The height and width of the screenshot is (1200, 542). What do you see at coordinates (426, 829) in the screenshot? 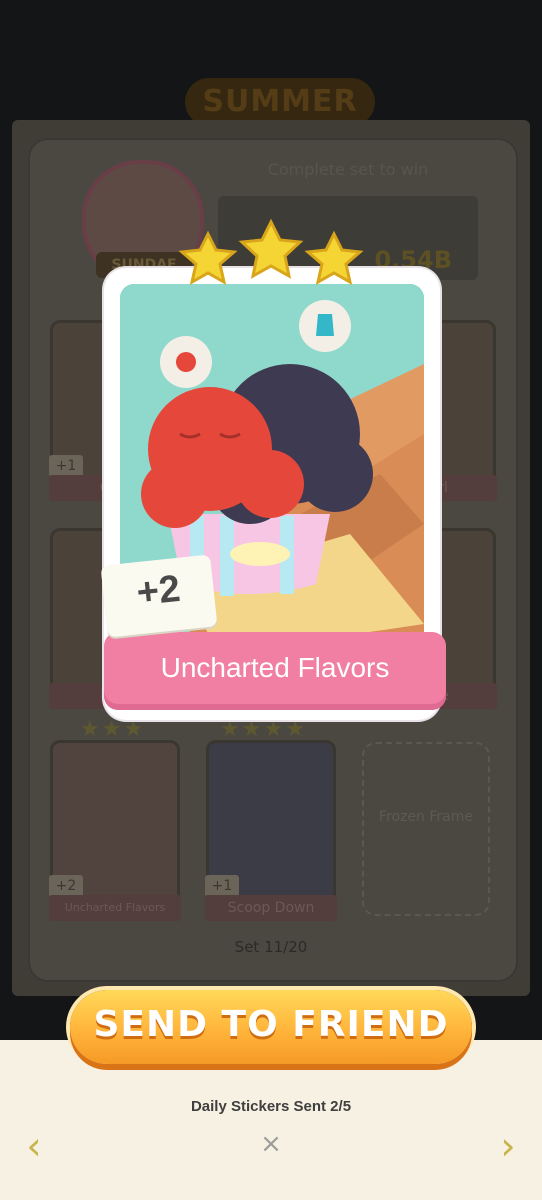
I see `bg-empty-sticker: Frozen Frame` at bounding box center [426, 829].